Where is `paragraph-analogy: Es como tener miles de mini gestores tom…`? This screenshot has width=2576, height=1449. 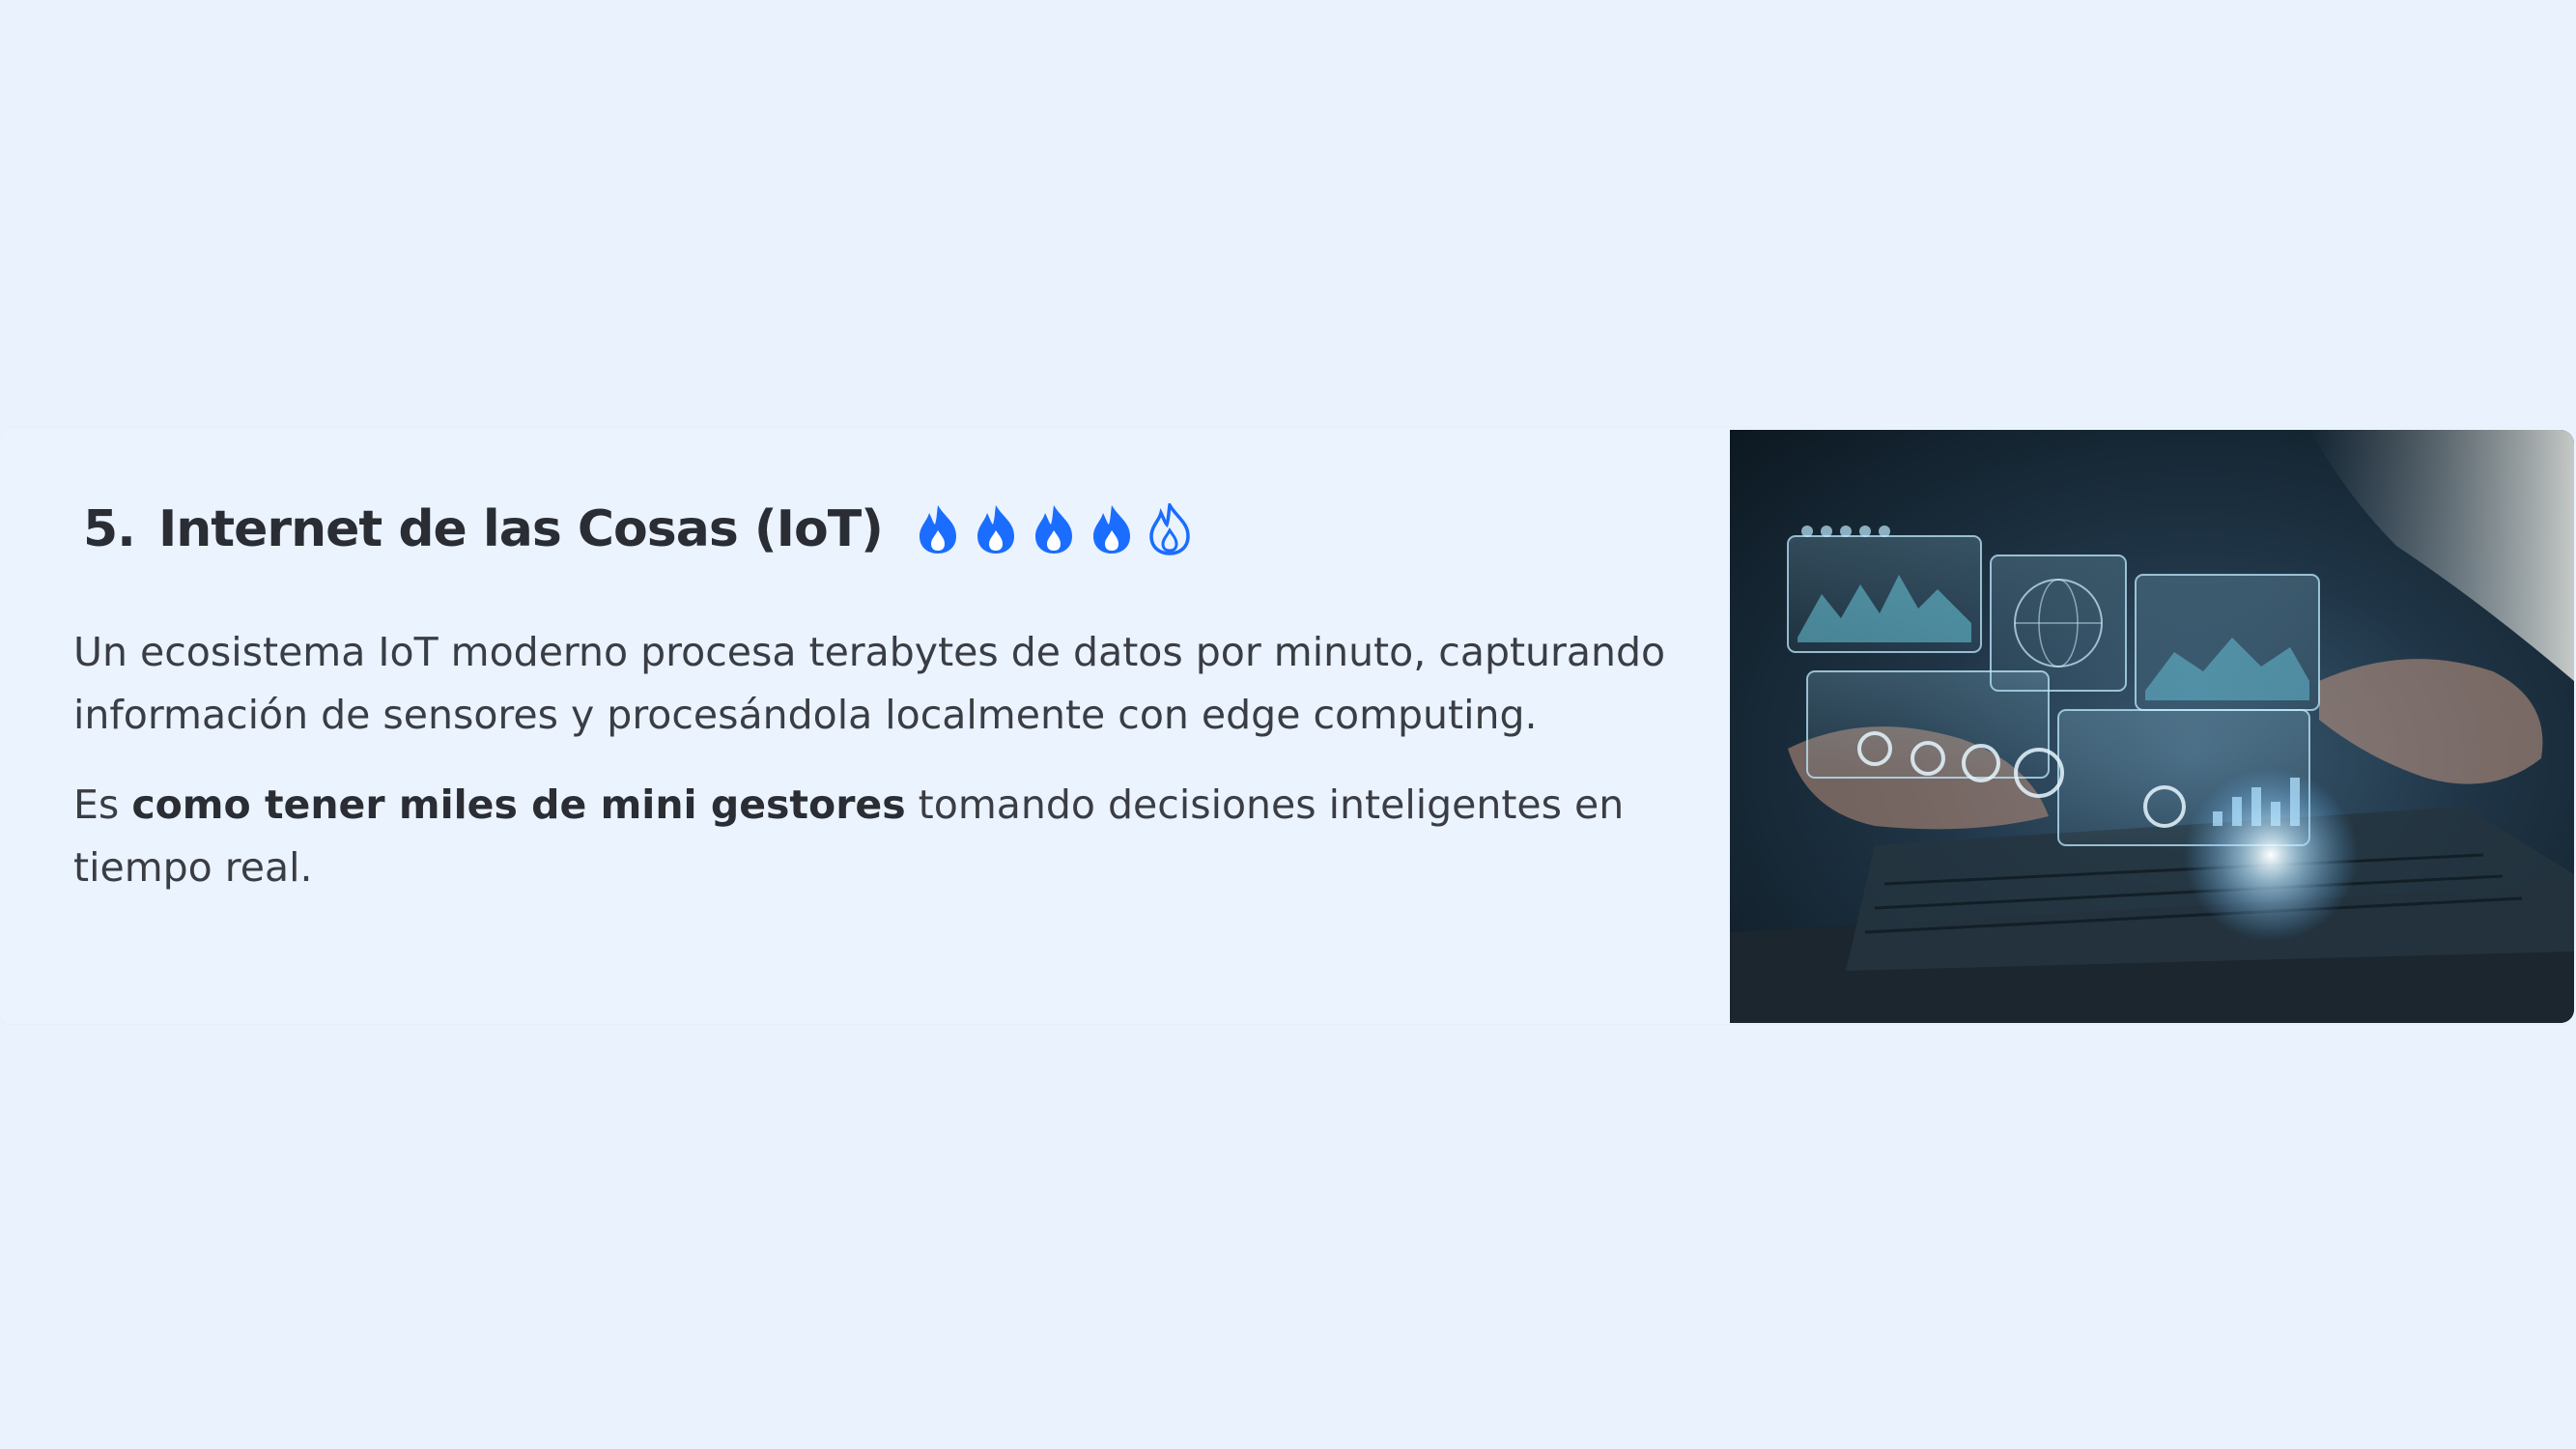
paragraph-analogy: Es como tener miles de mini gestores tom… is located at coordinates (894, 836).